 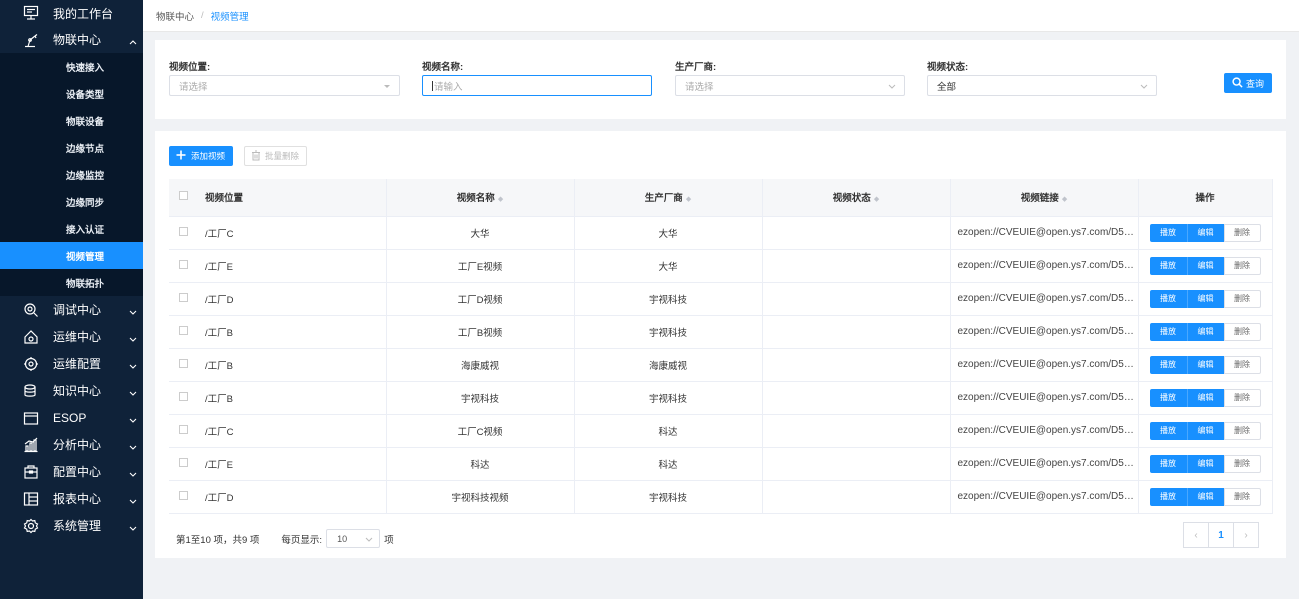 What do you see at coordinates (432, 85) in the screenshot?
I see `text-cursor` at bounding box center [432, 85].